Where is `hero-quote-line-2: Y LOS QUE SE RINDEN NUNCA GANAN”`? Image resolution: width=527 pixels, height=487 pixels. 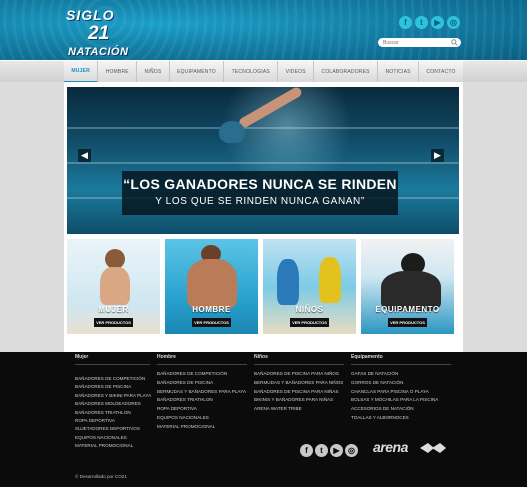
hero-quote-line-2: Y LOS QUE SE RINDEN NUNCA GANAN” is located at coordinates (260, 201).